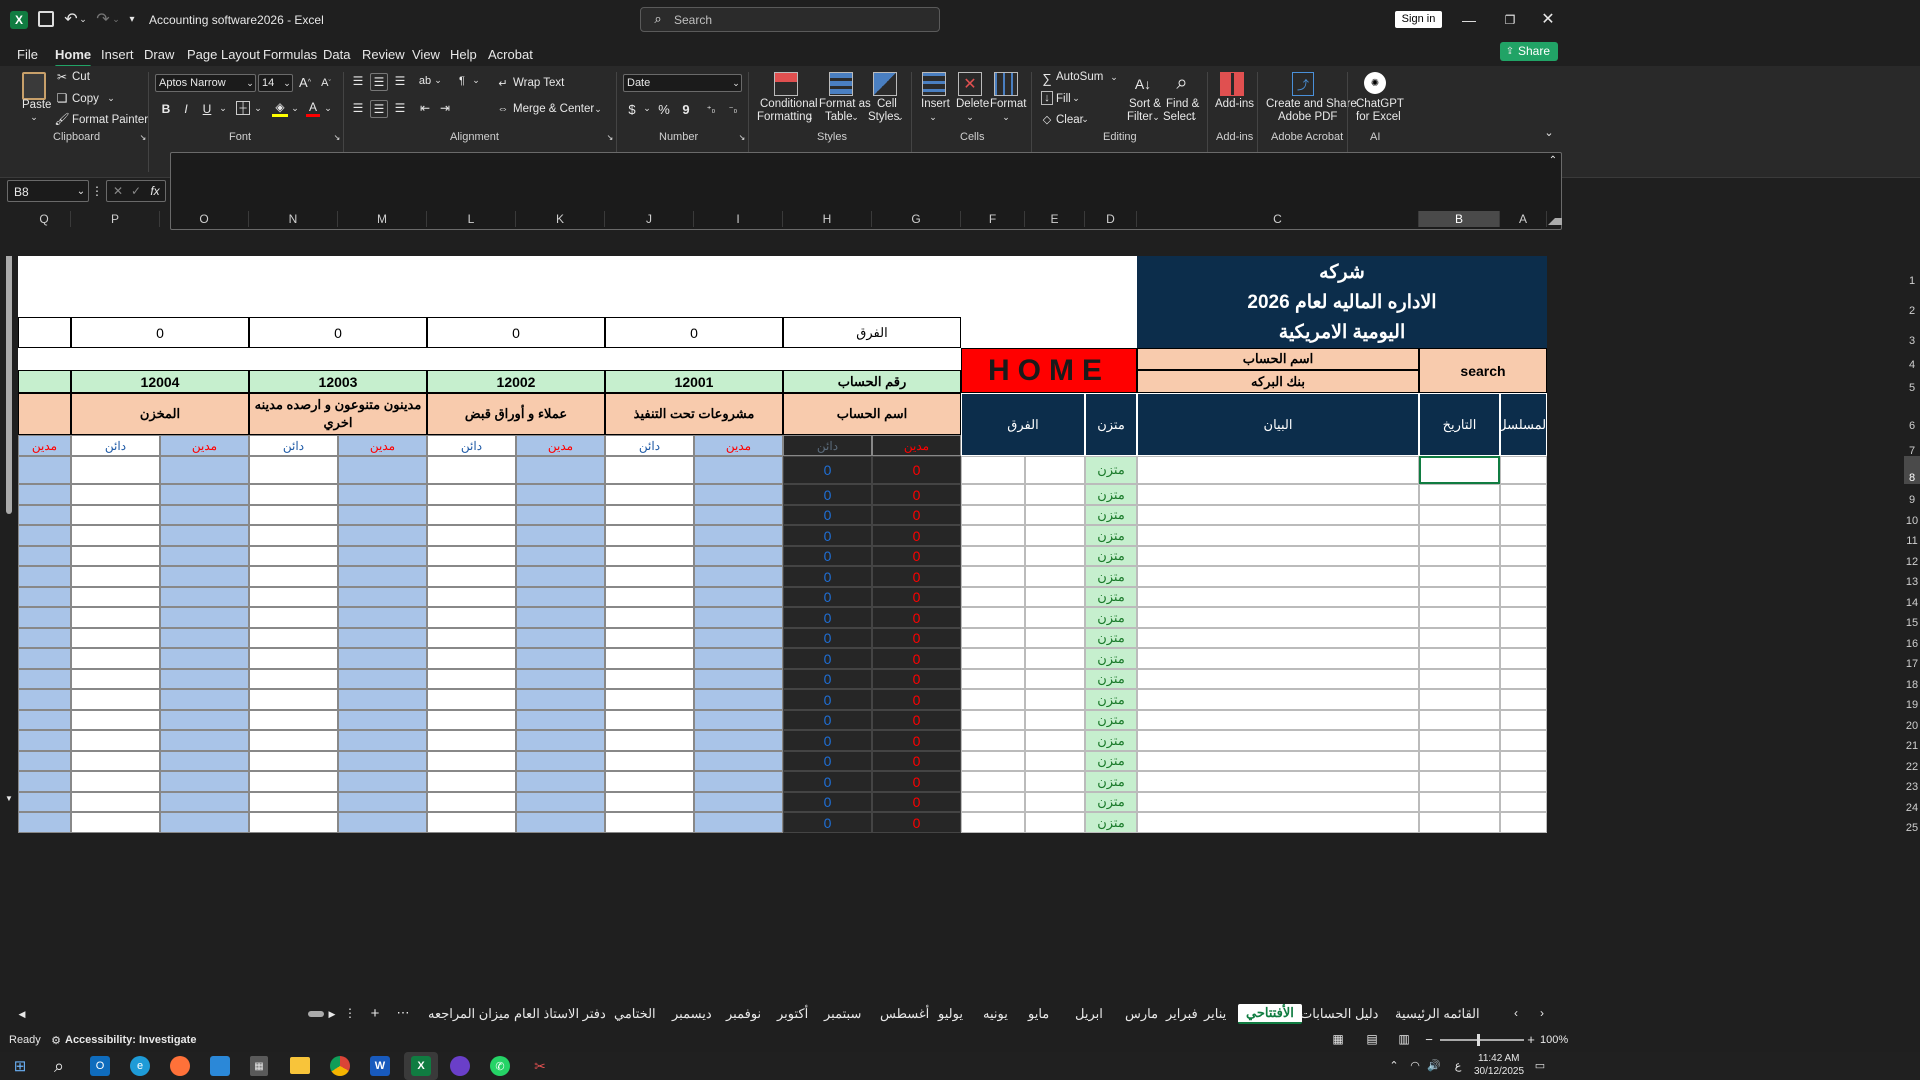 The height and width of the screenshot is (1080, 1920). Describe the element at coordinates (635, 1014) in the screenshot. I see `sheet-tab: الختامي` at that location.